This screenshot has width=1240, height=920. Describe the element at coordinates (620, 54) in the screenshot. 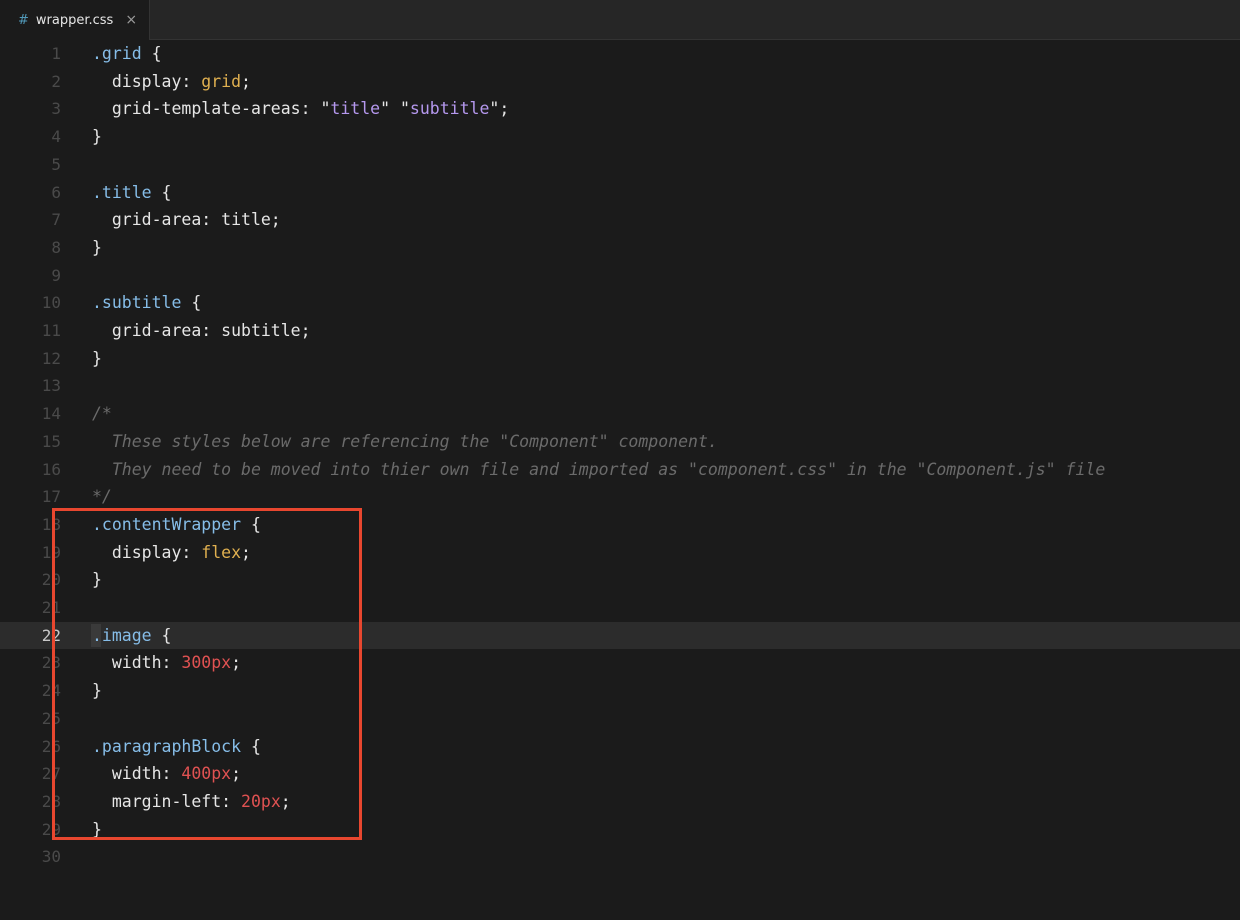

I see `code-line: 1 .grid {` at that location.